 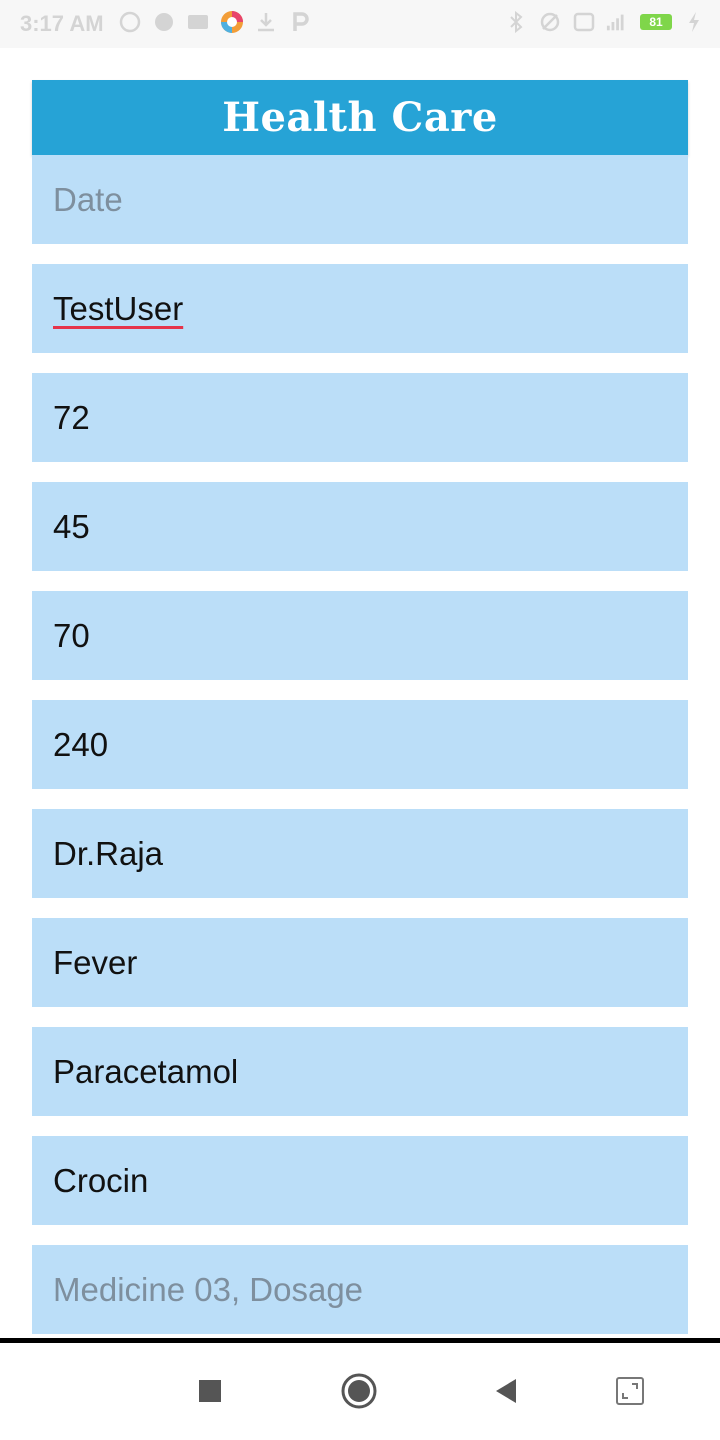 What do you see at coordinates (360, 962) in the screenshot?
I see `disease-field: Fever` at bounding box center [360, 962].